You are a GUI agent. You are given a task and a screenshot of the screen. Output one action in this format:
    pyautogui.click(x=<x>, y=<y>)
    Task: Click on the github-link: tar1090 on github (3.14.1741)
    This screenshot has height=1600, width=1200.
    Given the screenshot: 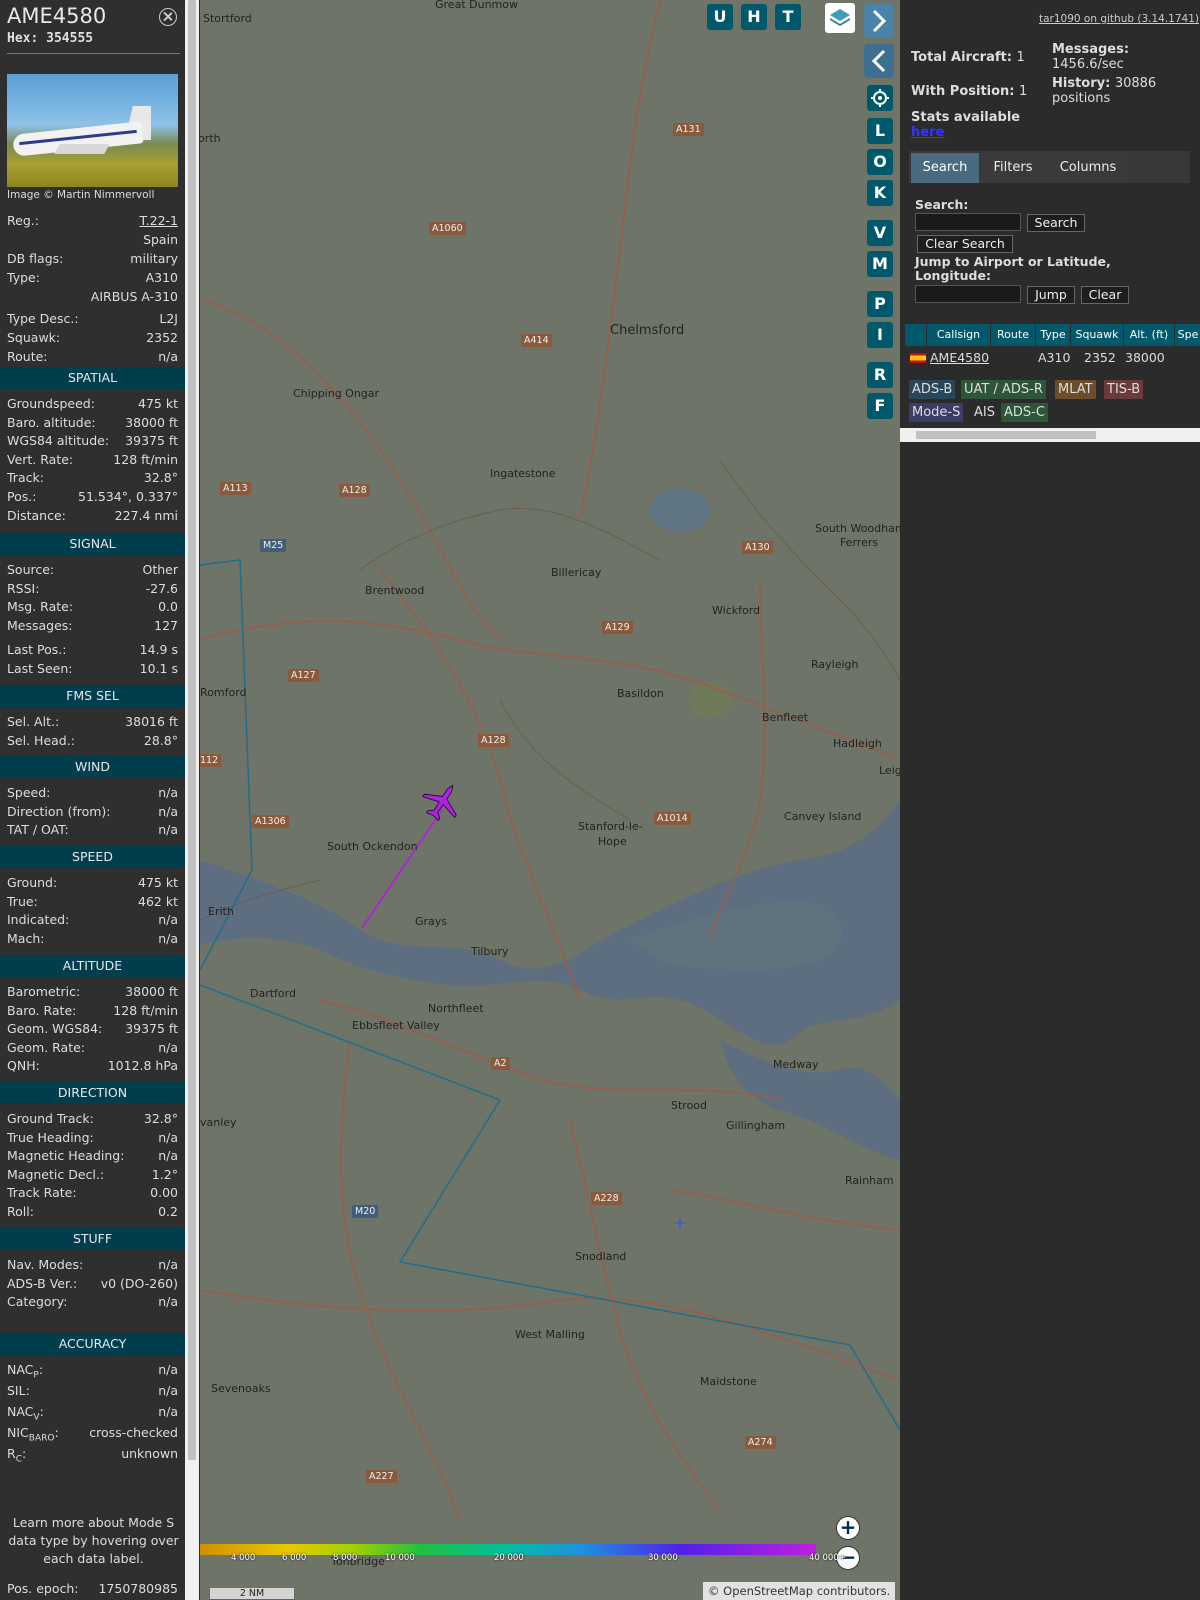 What is the action you would take?
    pyautogui.click(x=1119, y=19)
    